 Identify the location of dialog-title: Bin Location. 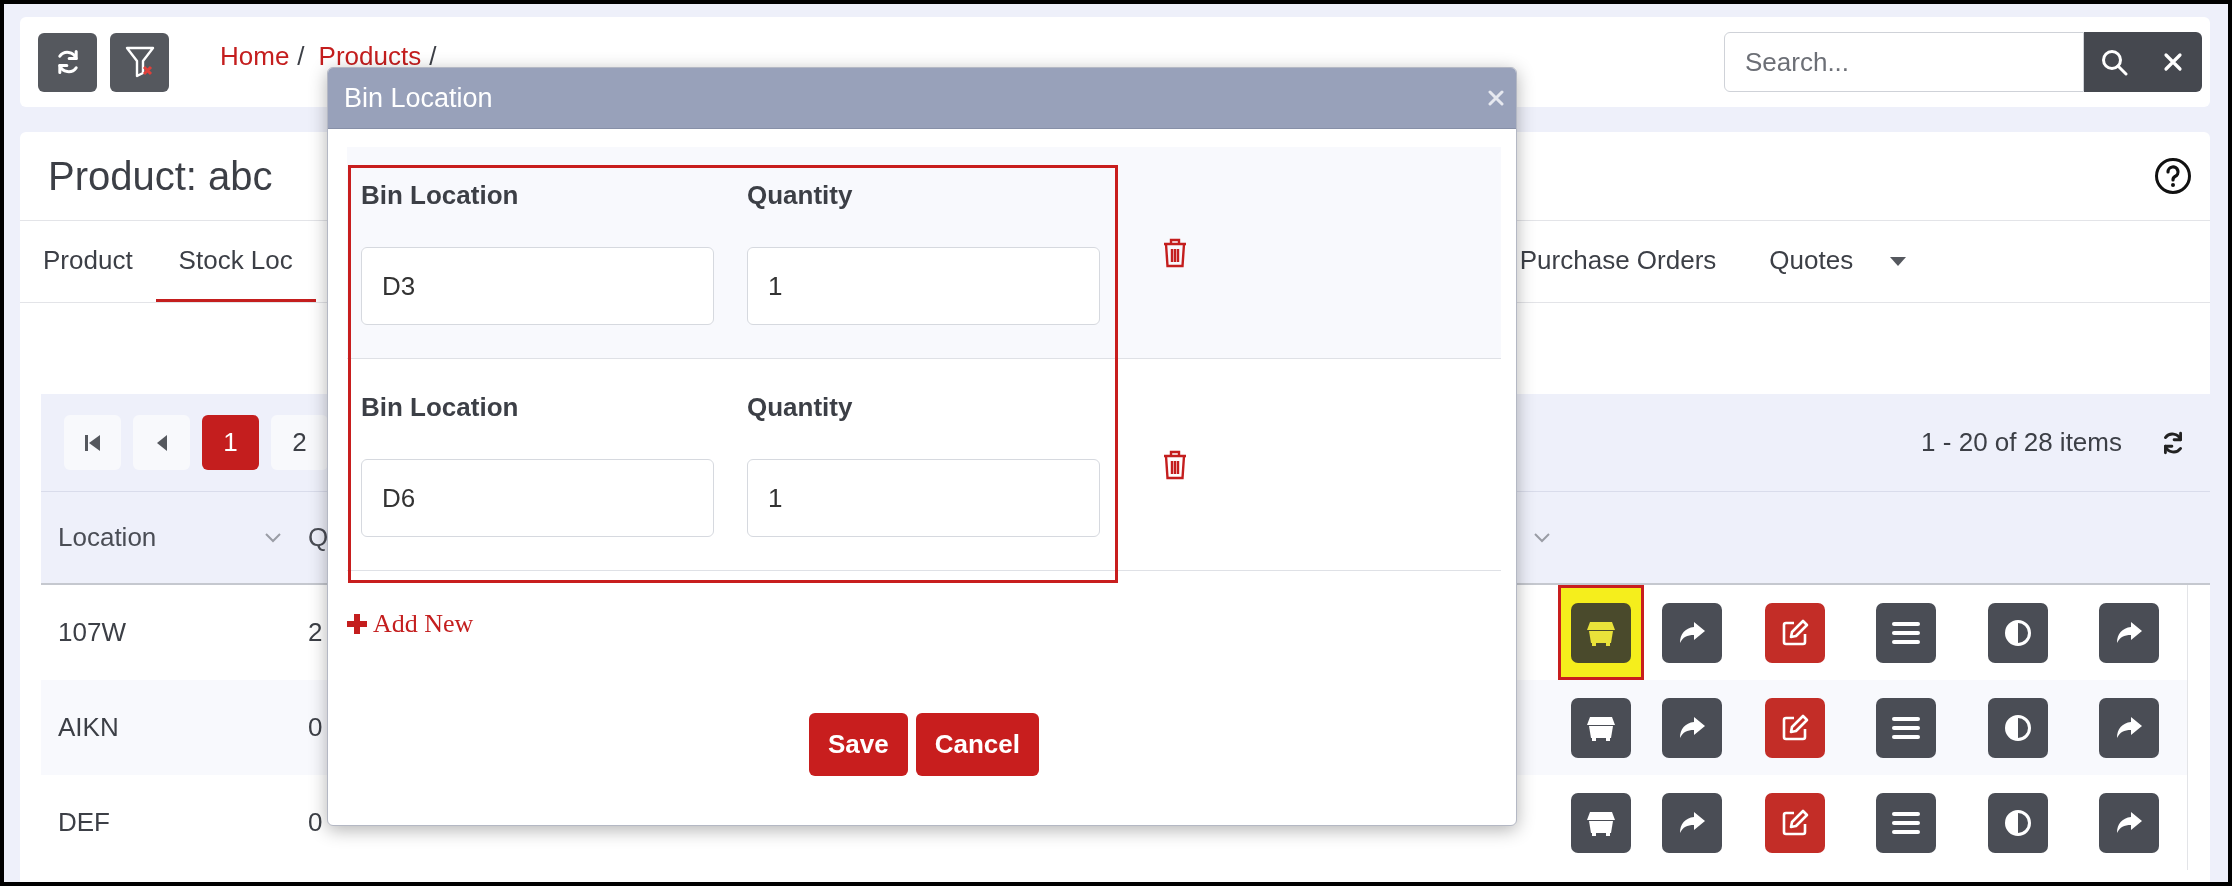
(419, 98).